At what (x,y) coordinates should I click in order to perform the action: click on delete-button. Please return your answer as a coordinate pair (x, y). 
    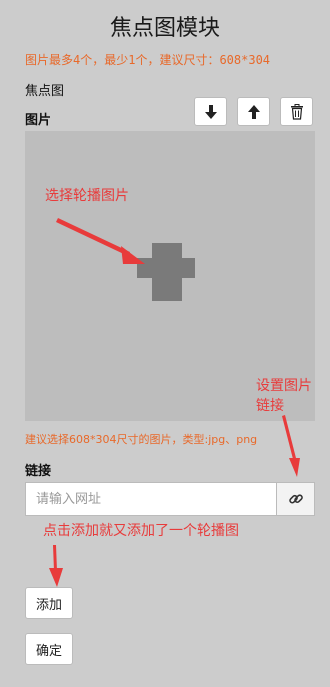
    Looking at the image, I should click on (296, 111).